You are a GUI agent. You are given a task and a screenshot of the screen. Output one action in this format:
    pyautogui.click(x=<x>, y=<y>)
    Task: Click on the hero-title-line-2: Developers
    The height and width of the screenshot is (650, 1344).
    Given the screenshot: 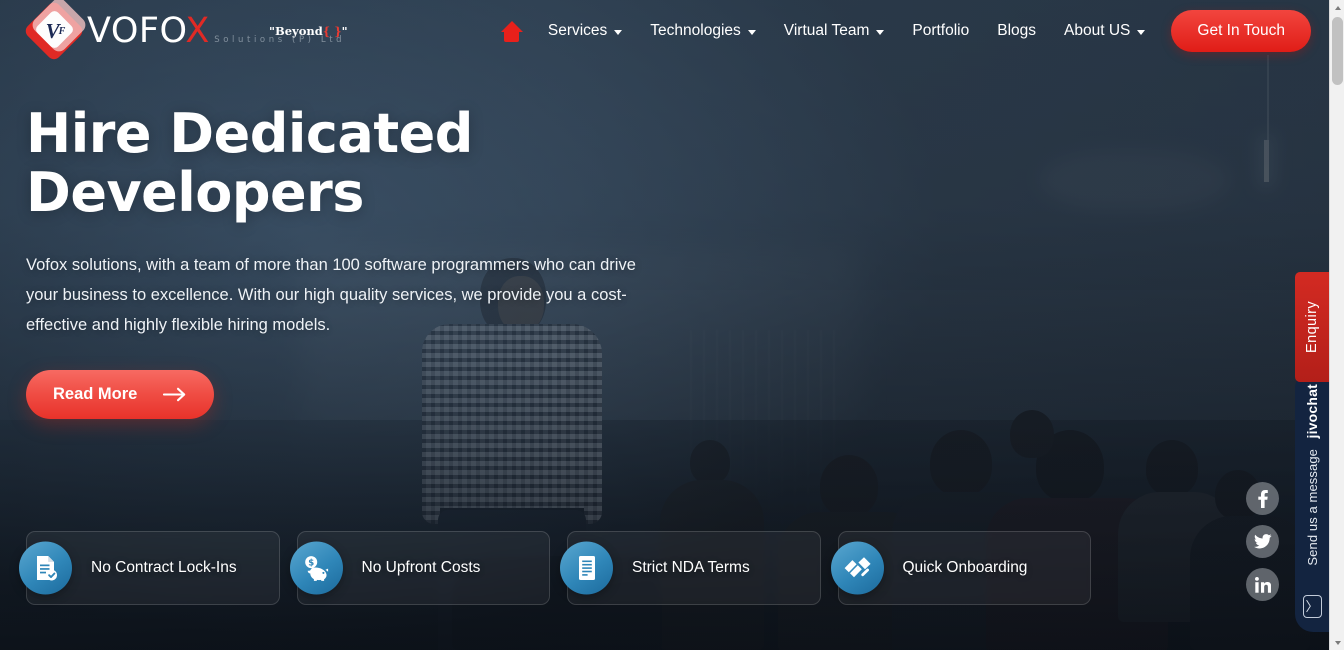 What is the action you would take?
    pyautogui.click(x=195, y=192)
    